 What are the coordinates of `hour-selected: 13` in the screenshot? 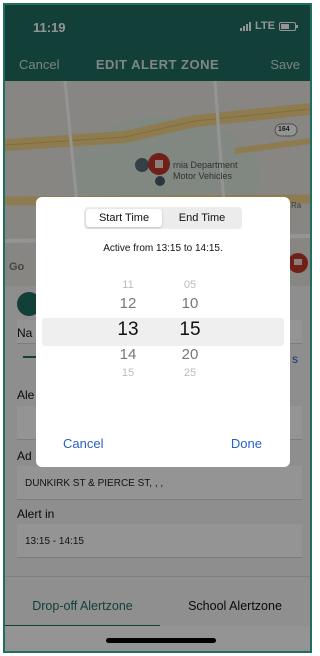 It's located at (128, 329).